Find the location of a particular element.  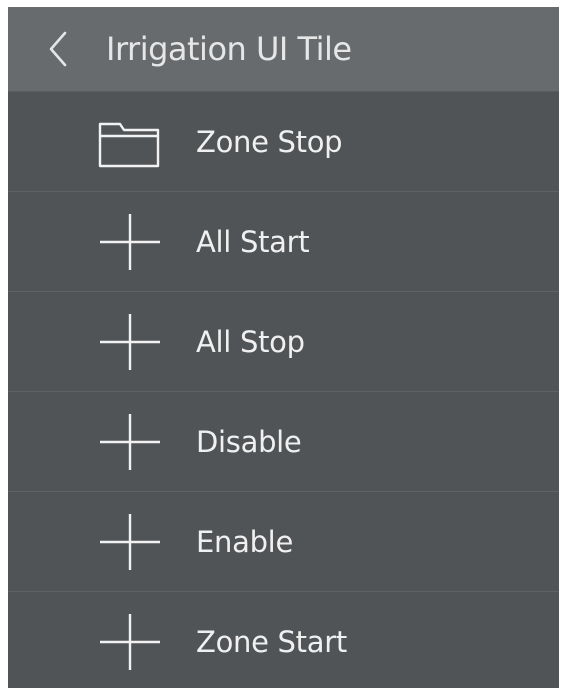

list-item-zone-start: Zone Start is located at coordinates (283, 640).